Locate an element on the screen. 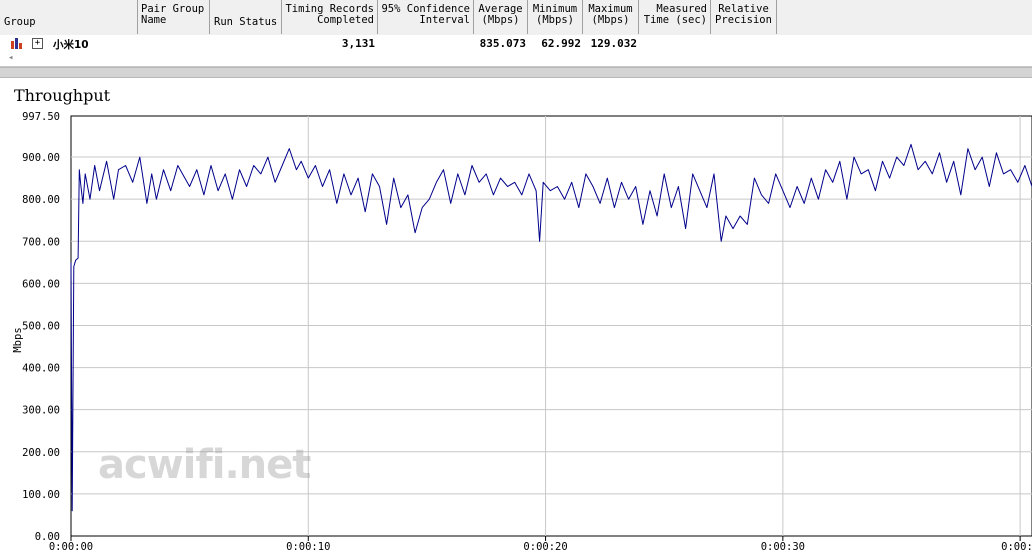  y-tick-label: 100.00 is located at coordinates (41, 495).